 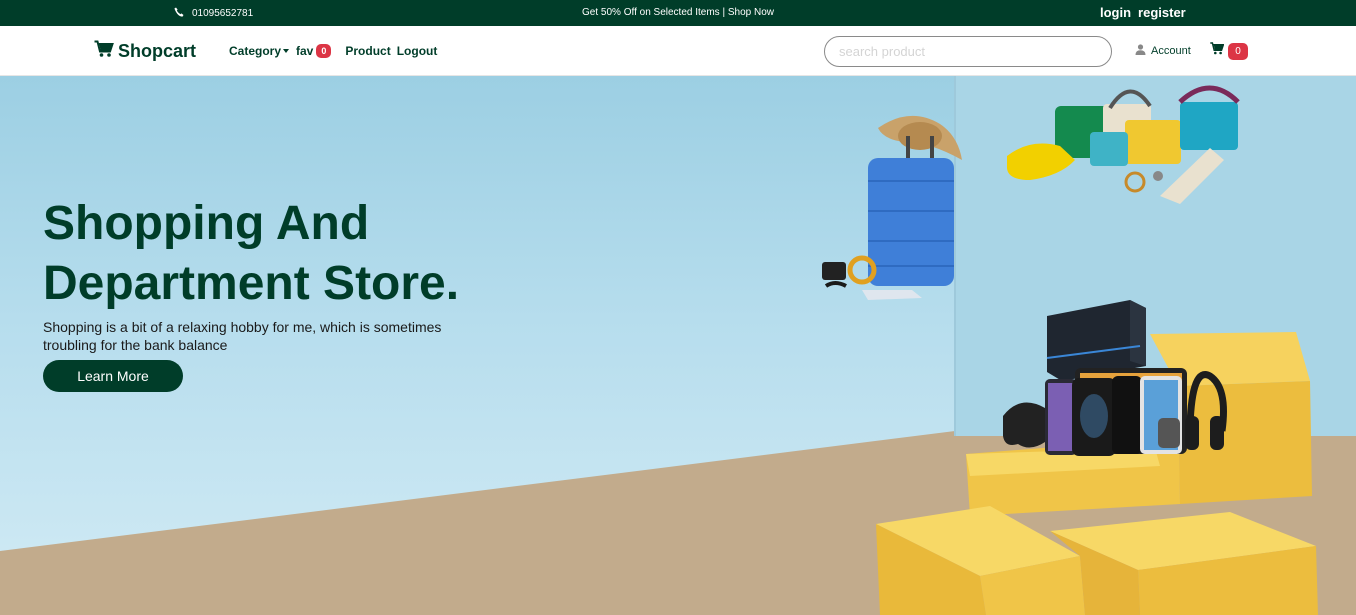 I want to click on user-icon, so click(x=1140, y=51).